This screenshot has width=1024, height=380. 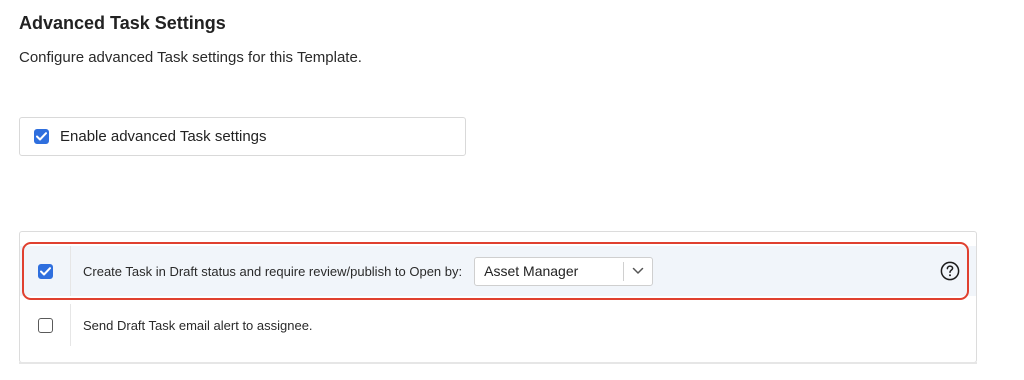 I want to click on enable-advanced-settings-label: Enable advanced Task settings, so click(x=163, y=136).